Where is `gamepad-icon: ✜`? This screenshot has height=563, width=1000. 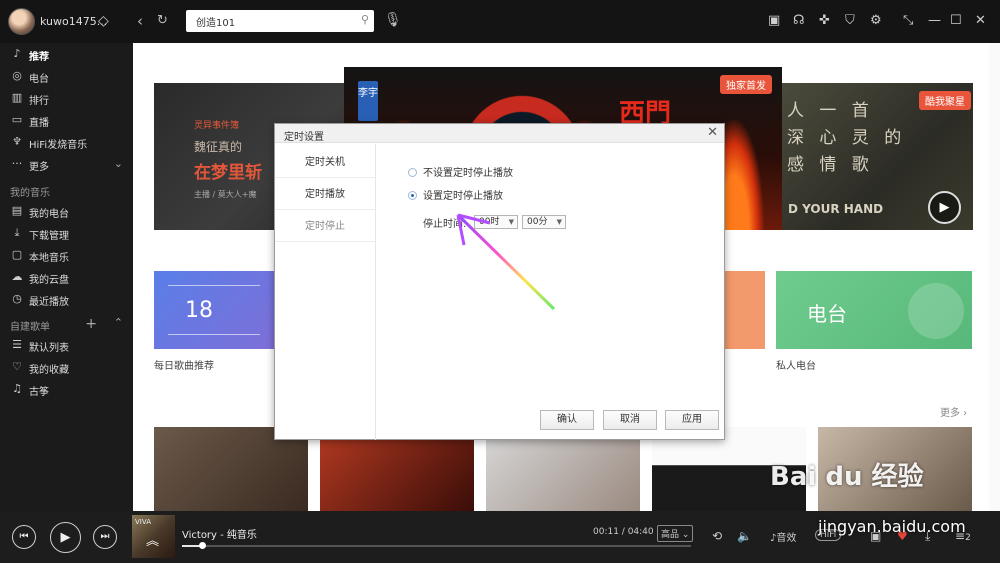 gamepad-icon: ✜ is located at coordinates (824, 20).